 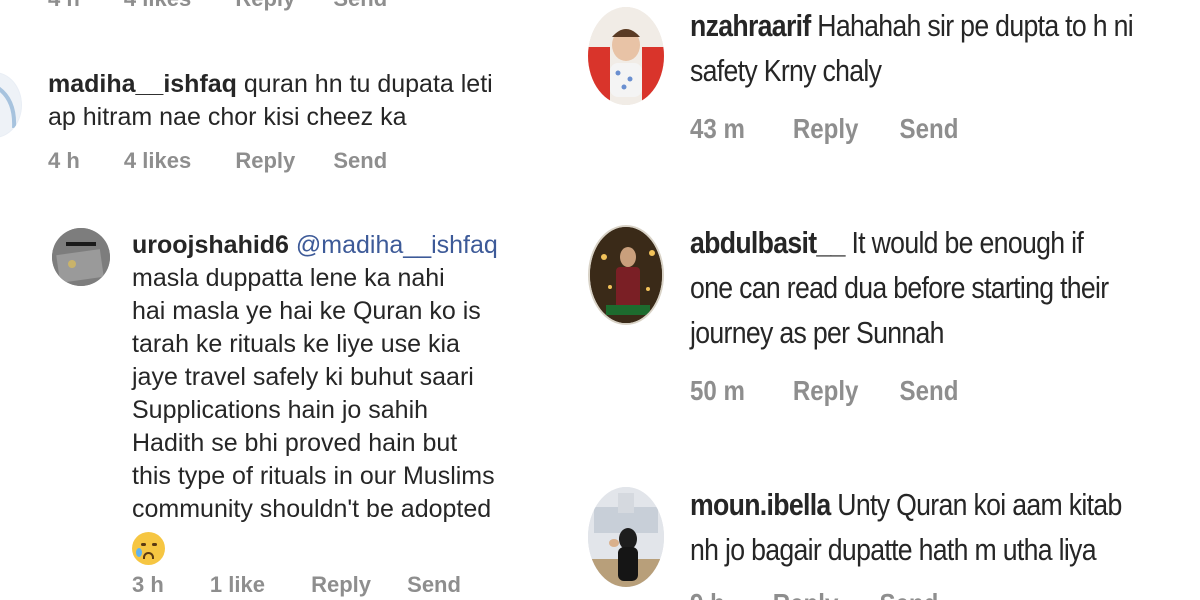 I want to click on comment-body-line: tarah ke rituals ke liye use kia, so click(x=296, y=344).